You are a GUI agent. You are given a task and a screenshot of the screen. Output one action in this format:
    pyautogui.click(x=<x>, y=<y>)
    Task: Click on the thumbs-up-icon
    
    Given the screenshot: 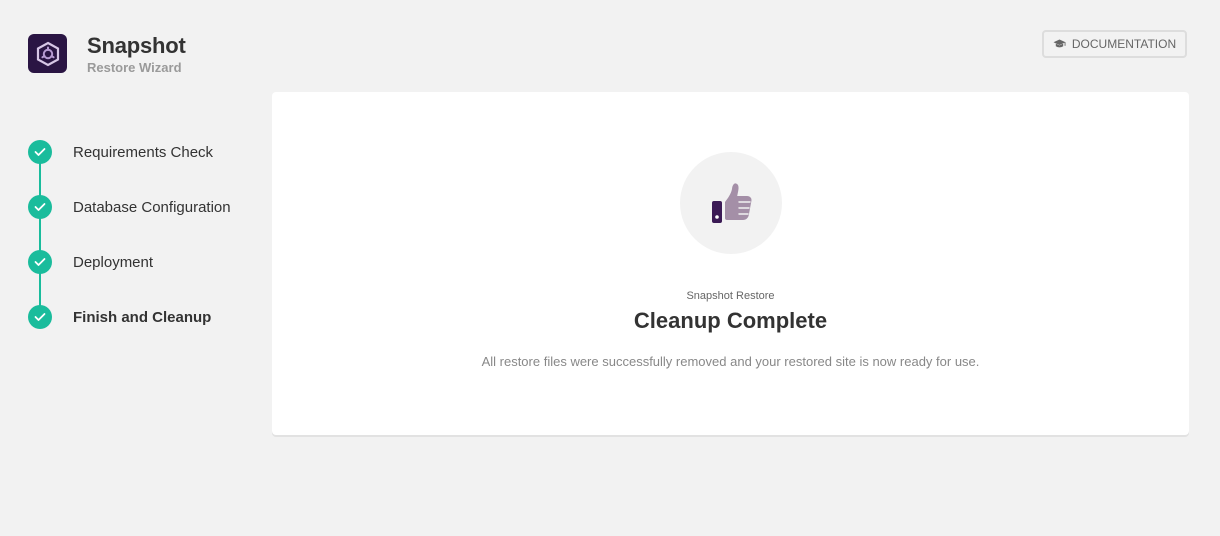 What is the action you would take?
    pyautogui.click(x=732, y=203)
    